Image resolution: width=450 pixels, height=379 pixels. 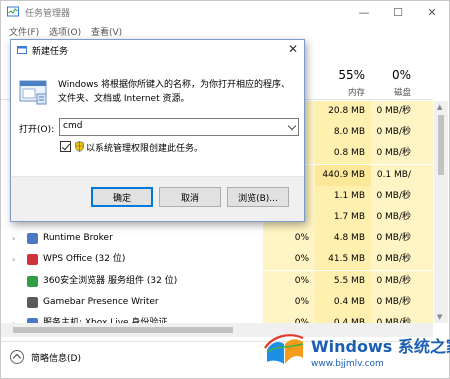 What do you see at coordinates (394, 182) in the screenshot?
I see `disk-cell: 0.1 MB/秒` at bounding box center [394, 182].